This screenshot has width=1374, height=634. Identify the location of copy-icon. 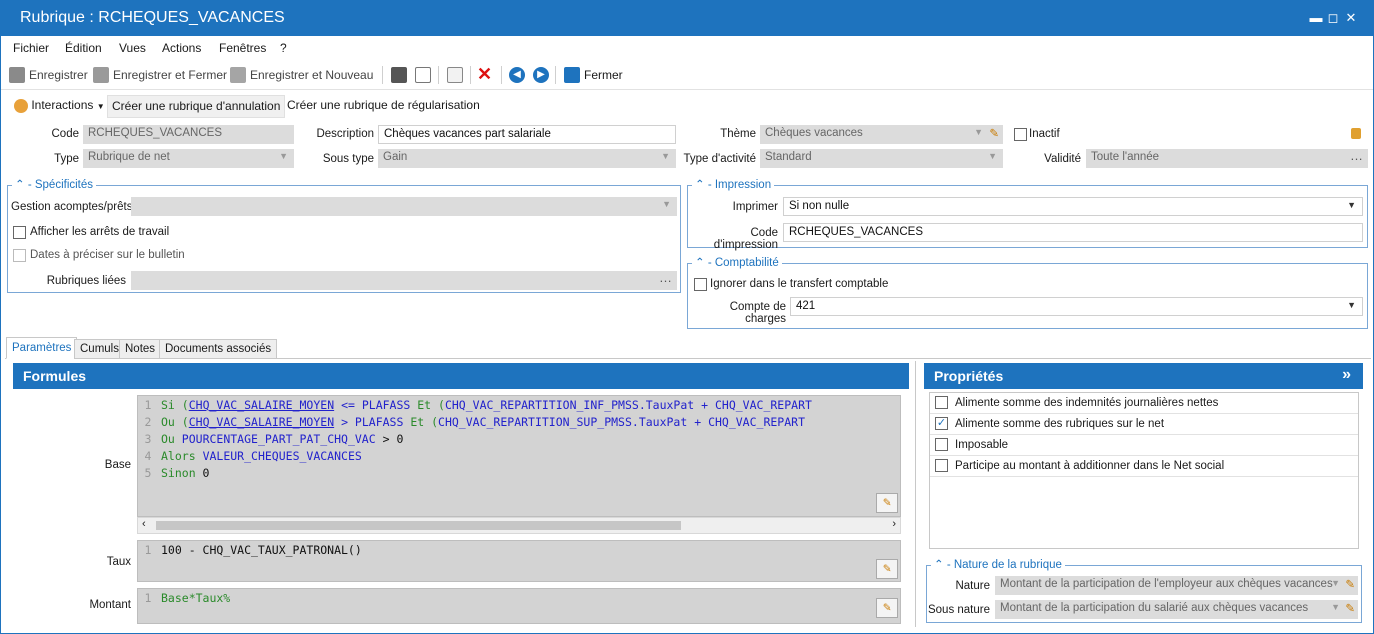
(455, 75).